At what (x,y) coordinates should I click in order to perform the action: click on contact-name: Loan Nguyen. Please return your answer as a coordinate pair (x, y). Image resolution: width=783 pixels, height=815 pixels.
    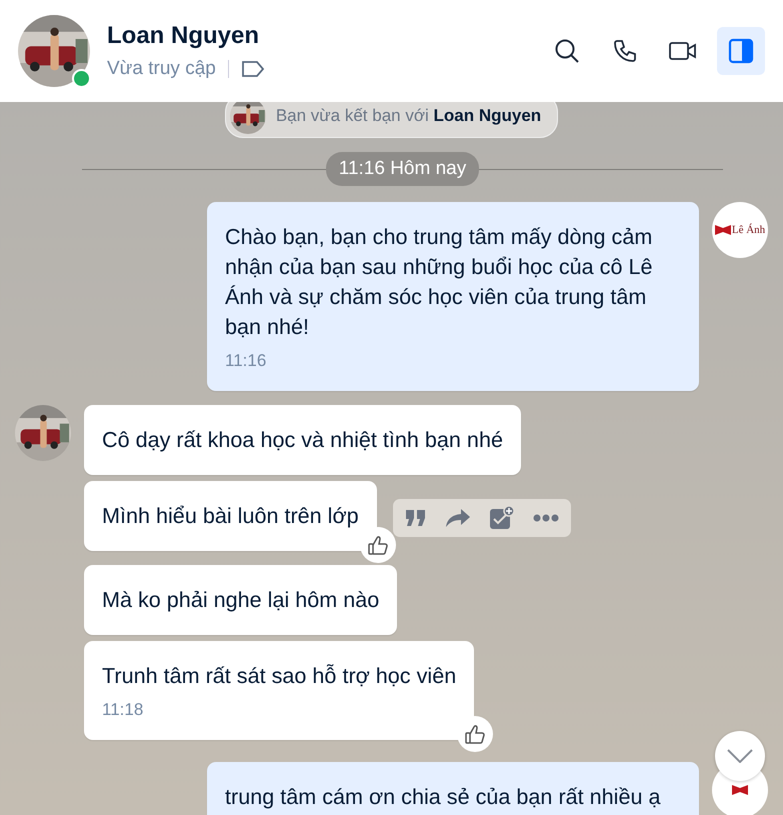
    Looking at the image, I should click on (183, 36).